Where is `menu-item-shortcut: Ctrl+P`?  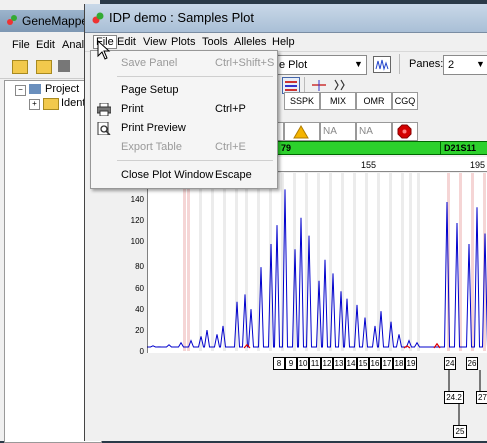 menu-item-shortcut: Ctrl+P is located at coordinates (230, 109).